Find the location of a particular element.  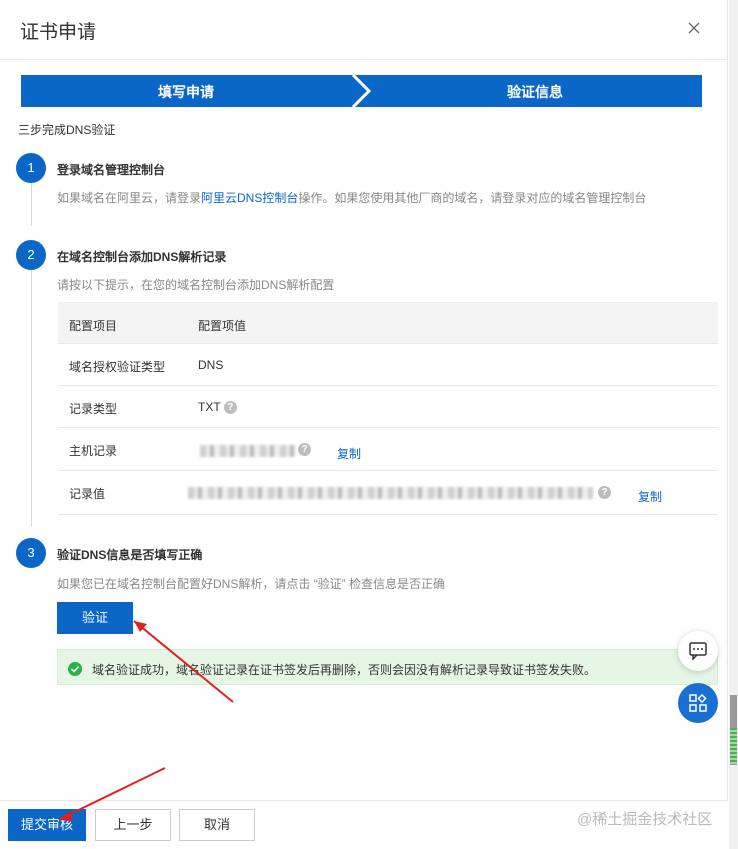

step-indicator: 填写申请 验证信息 is located at coordinates (361, 91).